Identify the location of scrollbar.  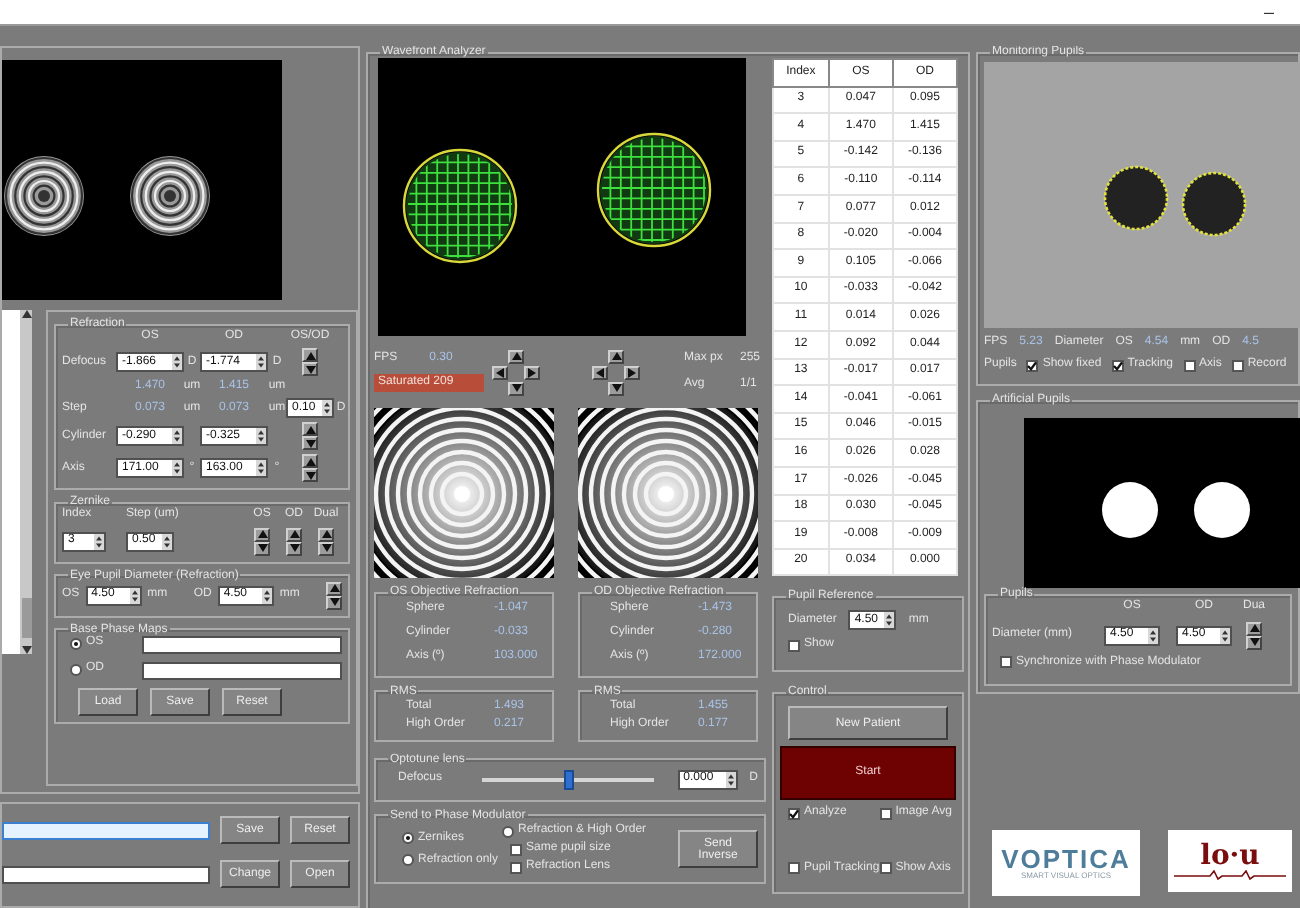
(26, 482).